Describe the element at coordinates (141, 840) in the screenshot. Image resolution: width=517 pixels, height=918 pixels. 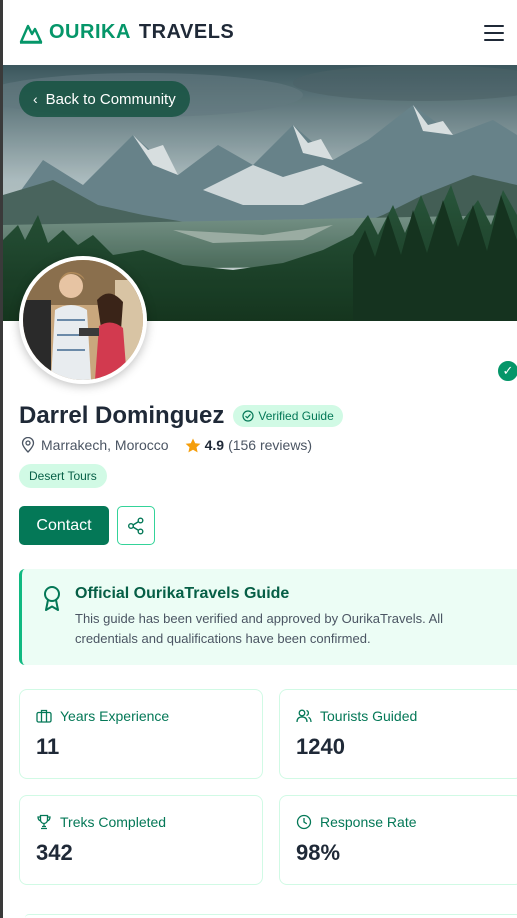
I see `stat-card-treks-completed: Treks Completed 342` at that location.